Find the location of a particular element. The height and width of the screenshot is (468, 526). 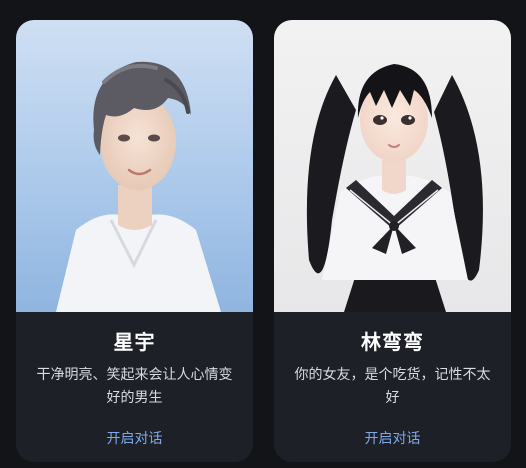

character-description: 干净明亮、笑起来会让人心情变好的男生 is located at coordinates (134, 386).